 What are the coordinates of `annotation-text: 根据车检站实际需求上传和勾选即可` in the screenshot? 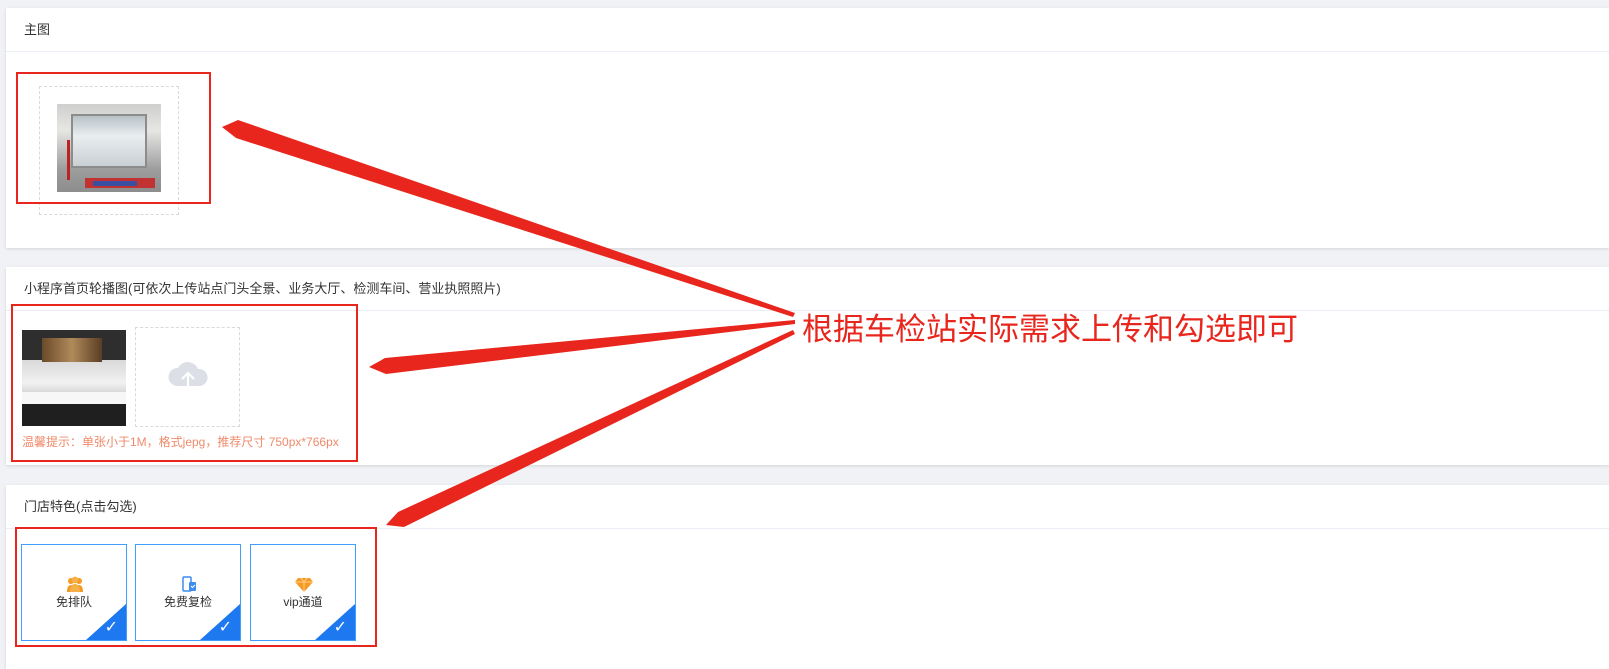 It's located at (1050, 330).